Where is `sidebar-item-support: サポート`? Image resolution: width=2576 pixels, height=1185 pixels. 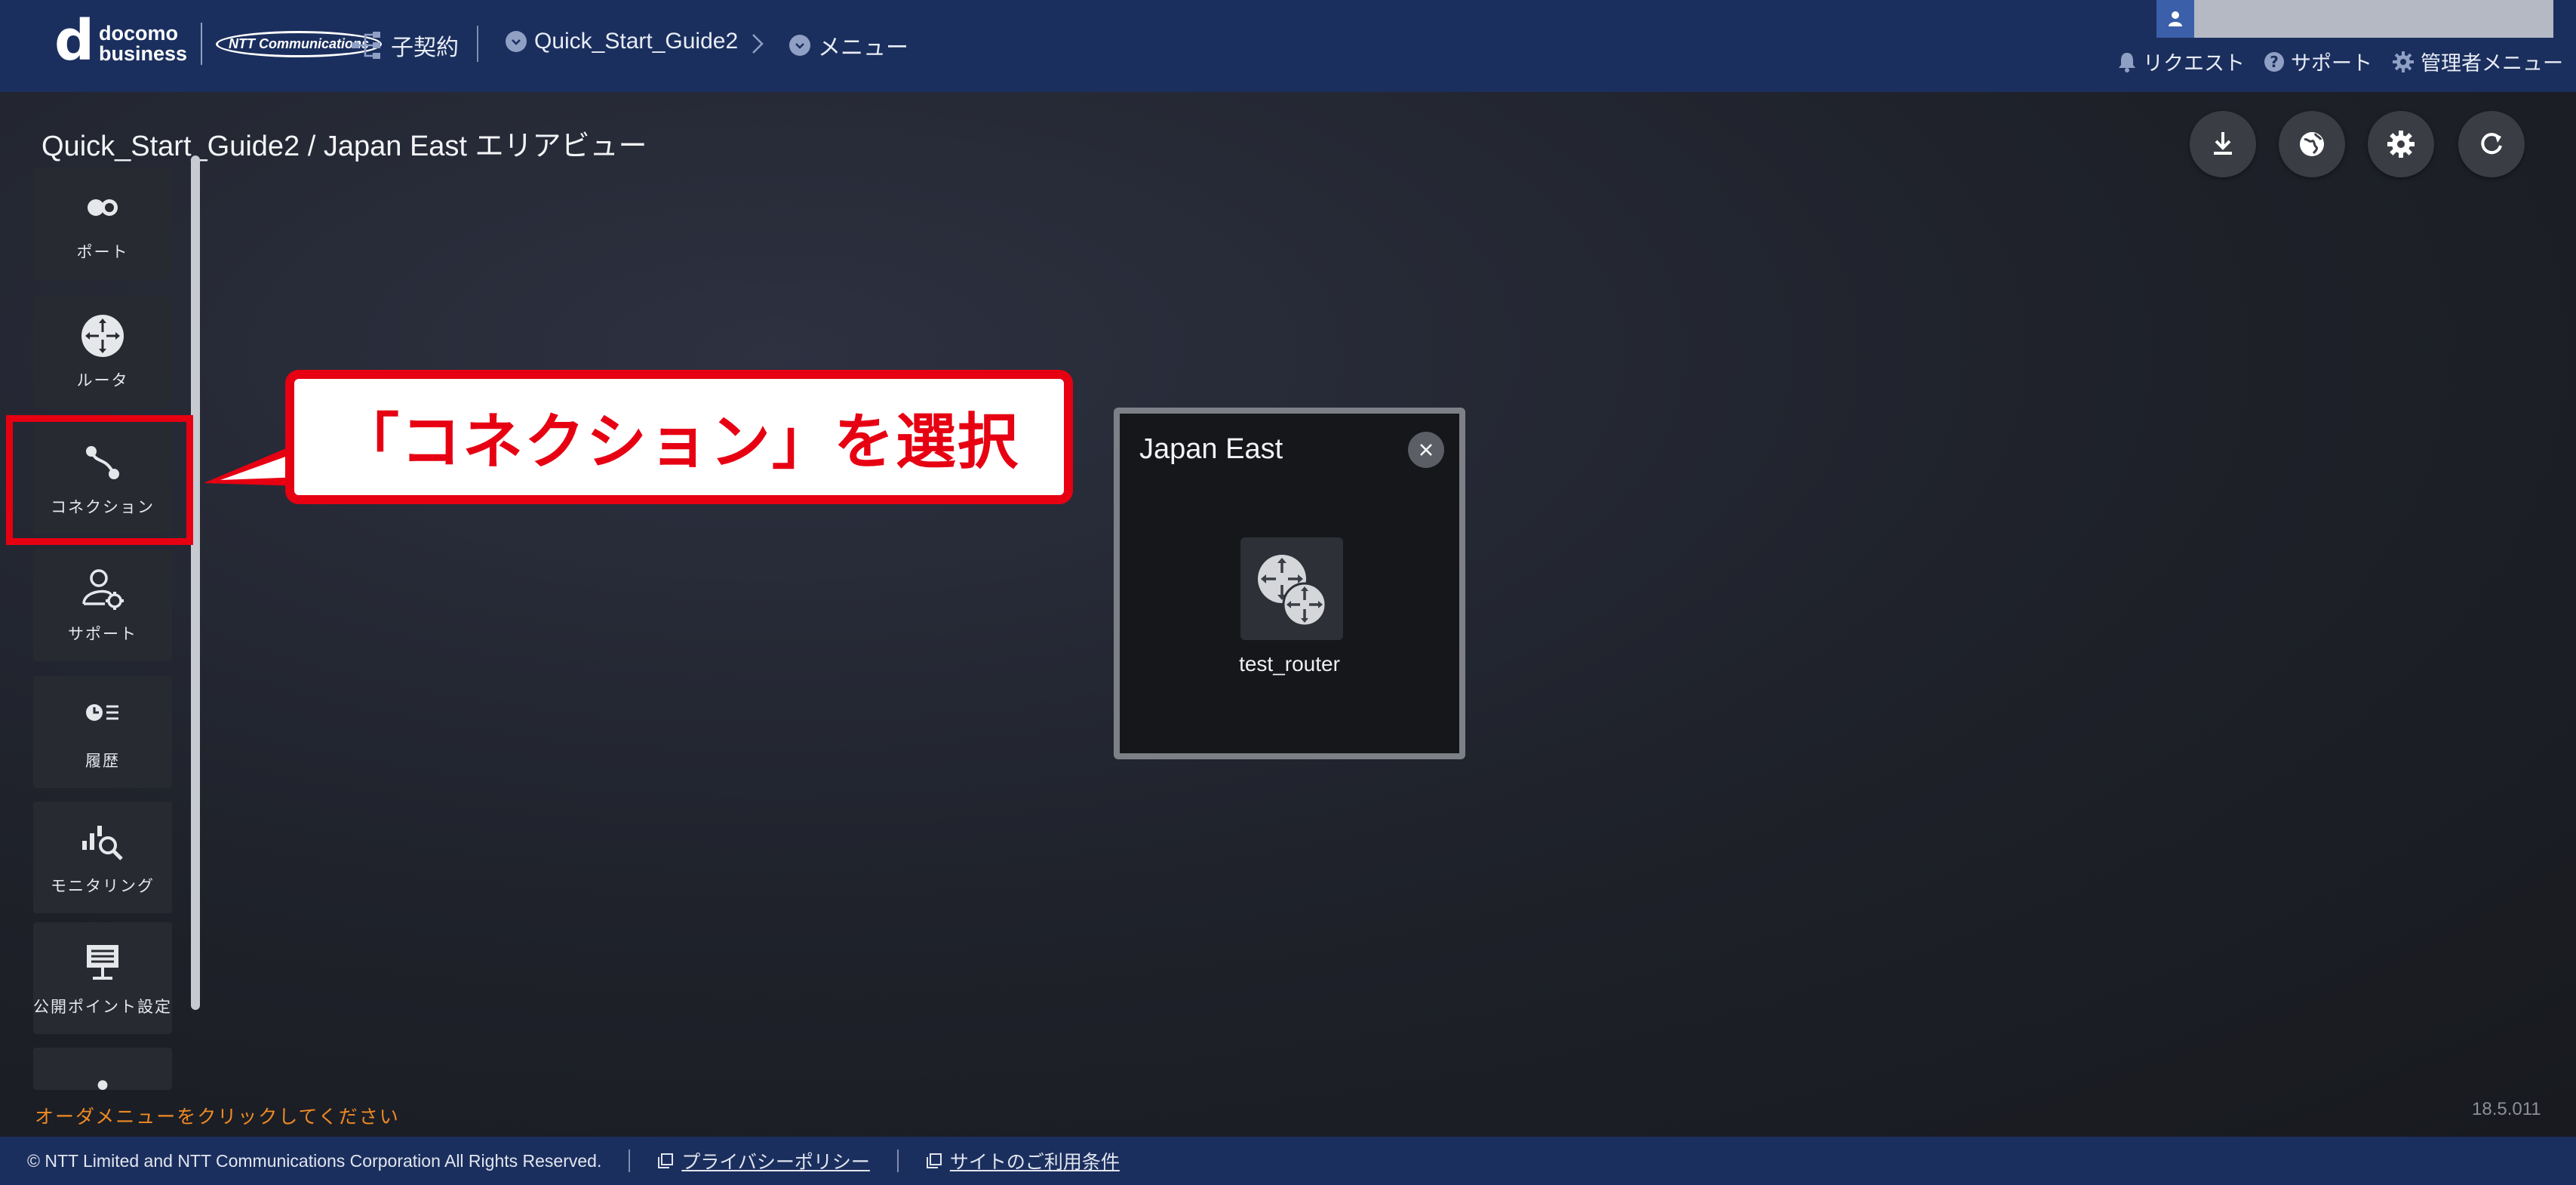
sidebar-item-support: サポート is located at coordinates (102, 605).